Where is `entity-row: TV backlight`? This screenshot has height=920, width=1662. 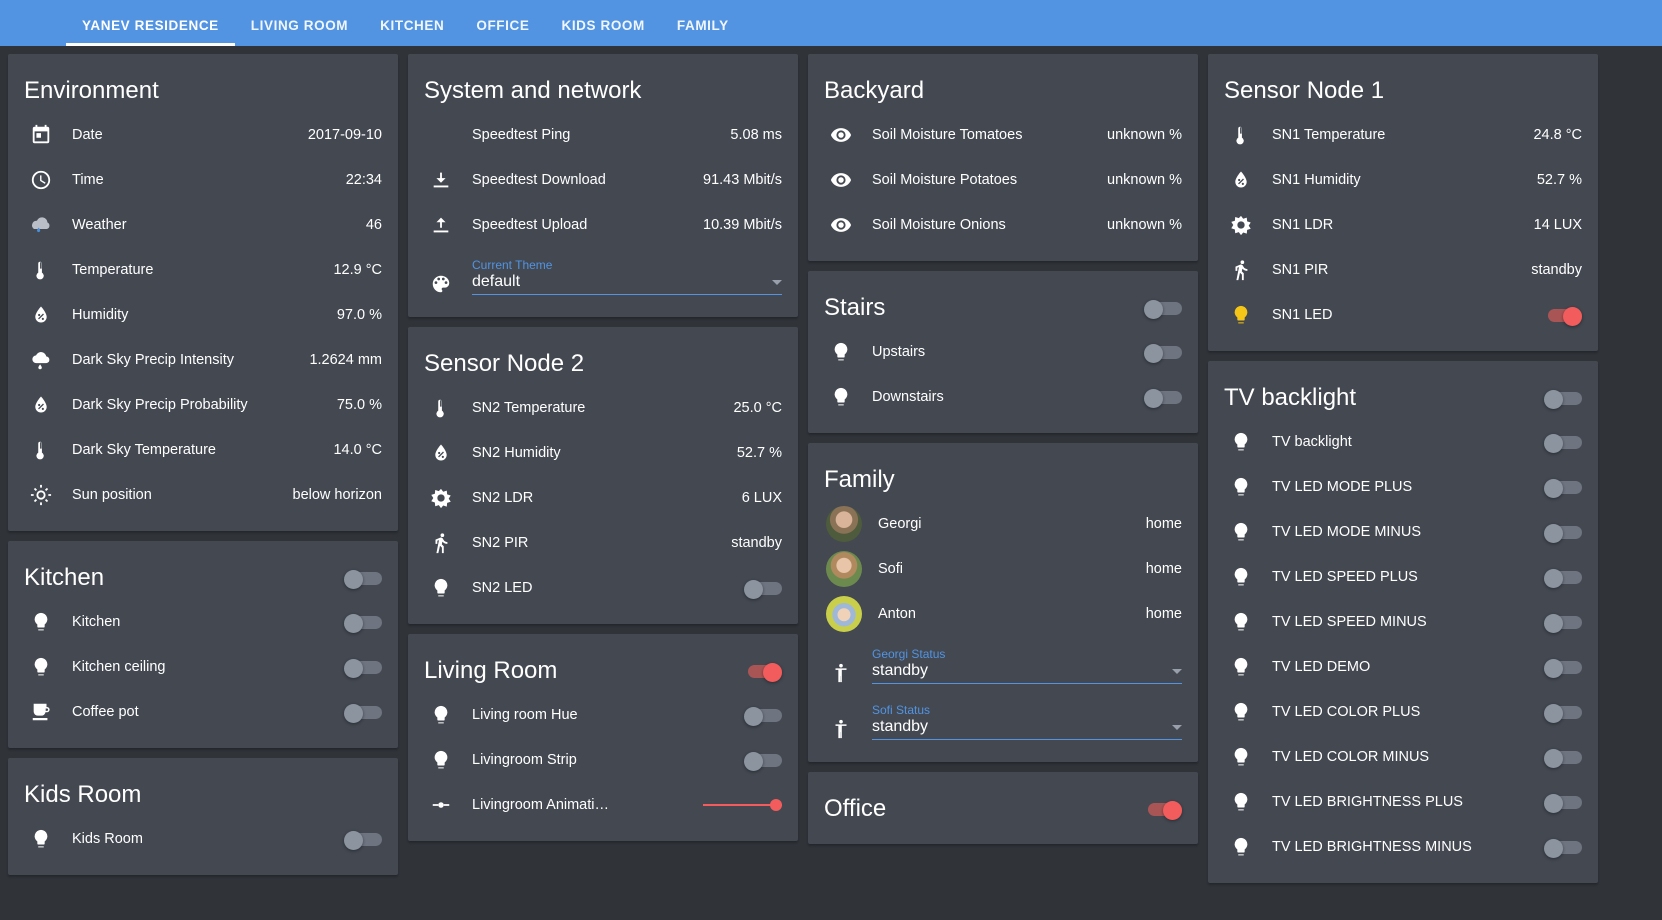
entity-row: TV backlight is located at coordinates (1403, 441).